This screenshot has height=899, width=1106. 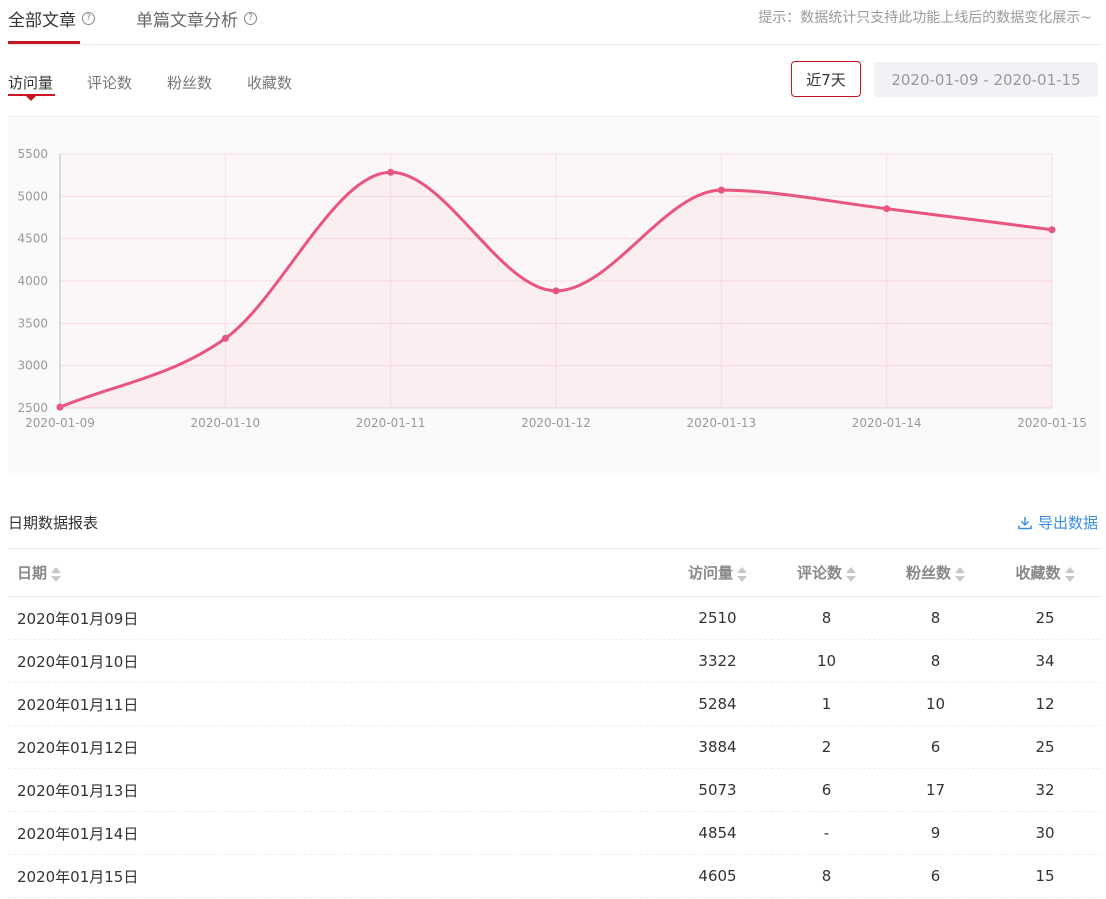 What do you see at coordinates (826, 833) in the screenshot?
I see `cell-comments: -` at bounding box center [826, 833].